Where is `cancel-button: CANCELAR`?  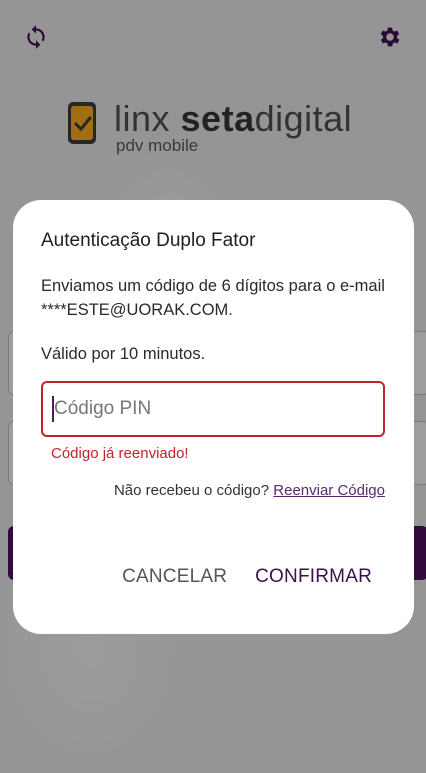
cancel-button: CANCELAR is located at coordinates (174, 577).